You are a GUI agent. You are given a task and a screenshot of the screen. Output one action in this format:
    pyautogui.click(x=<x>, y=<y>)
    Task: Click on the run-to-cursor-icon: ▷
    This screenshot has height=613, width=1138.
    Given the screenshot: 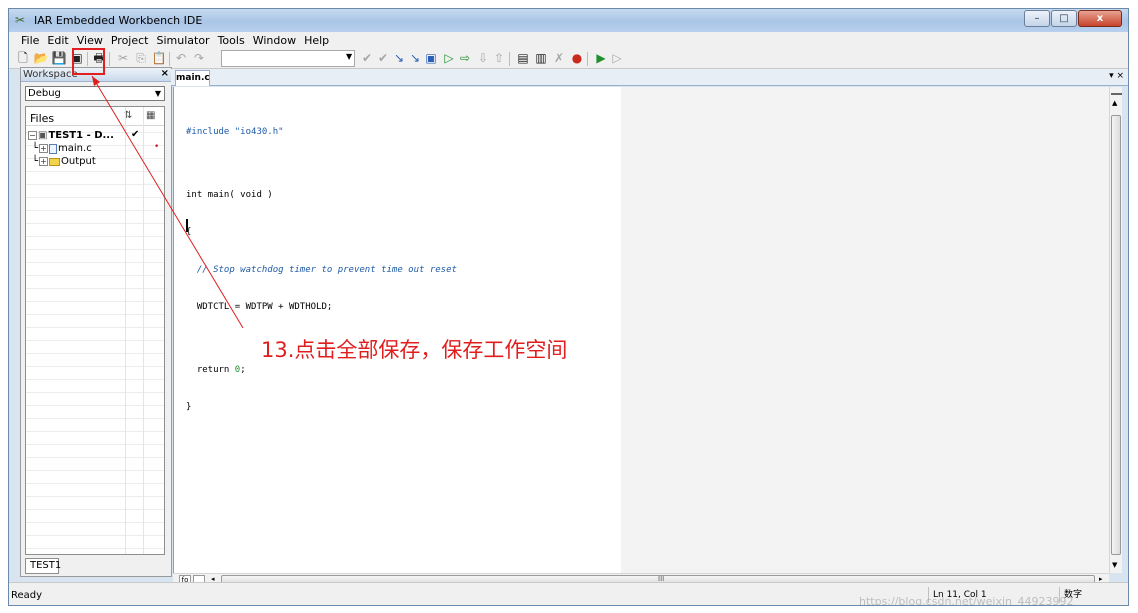 What is the action you would take?
    pyautogui.click(x=449, y=58)
    